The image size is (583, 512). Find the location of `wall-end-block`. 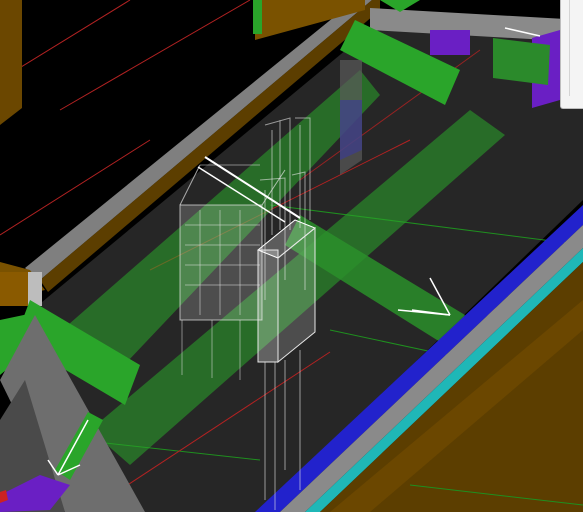

wall-end-block is located at coordinates (14, 289).